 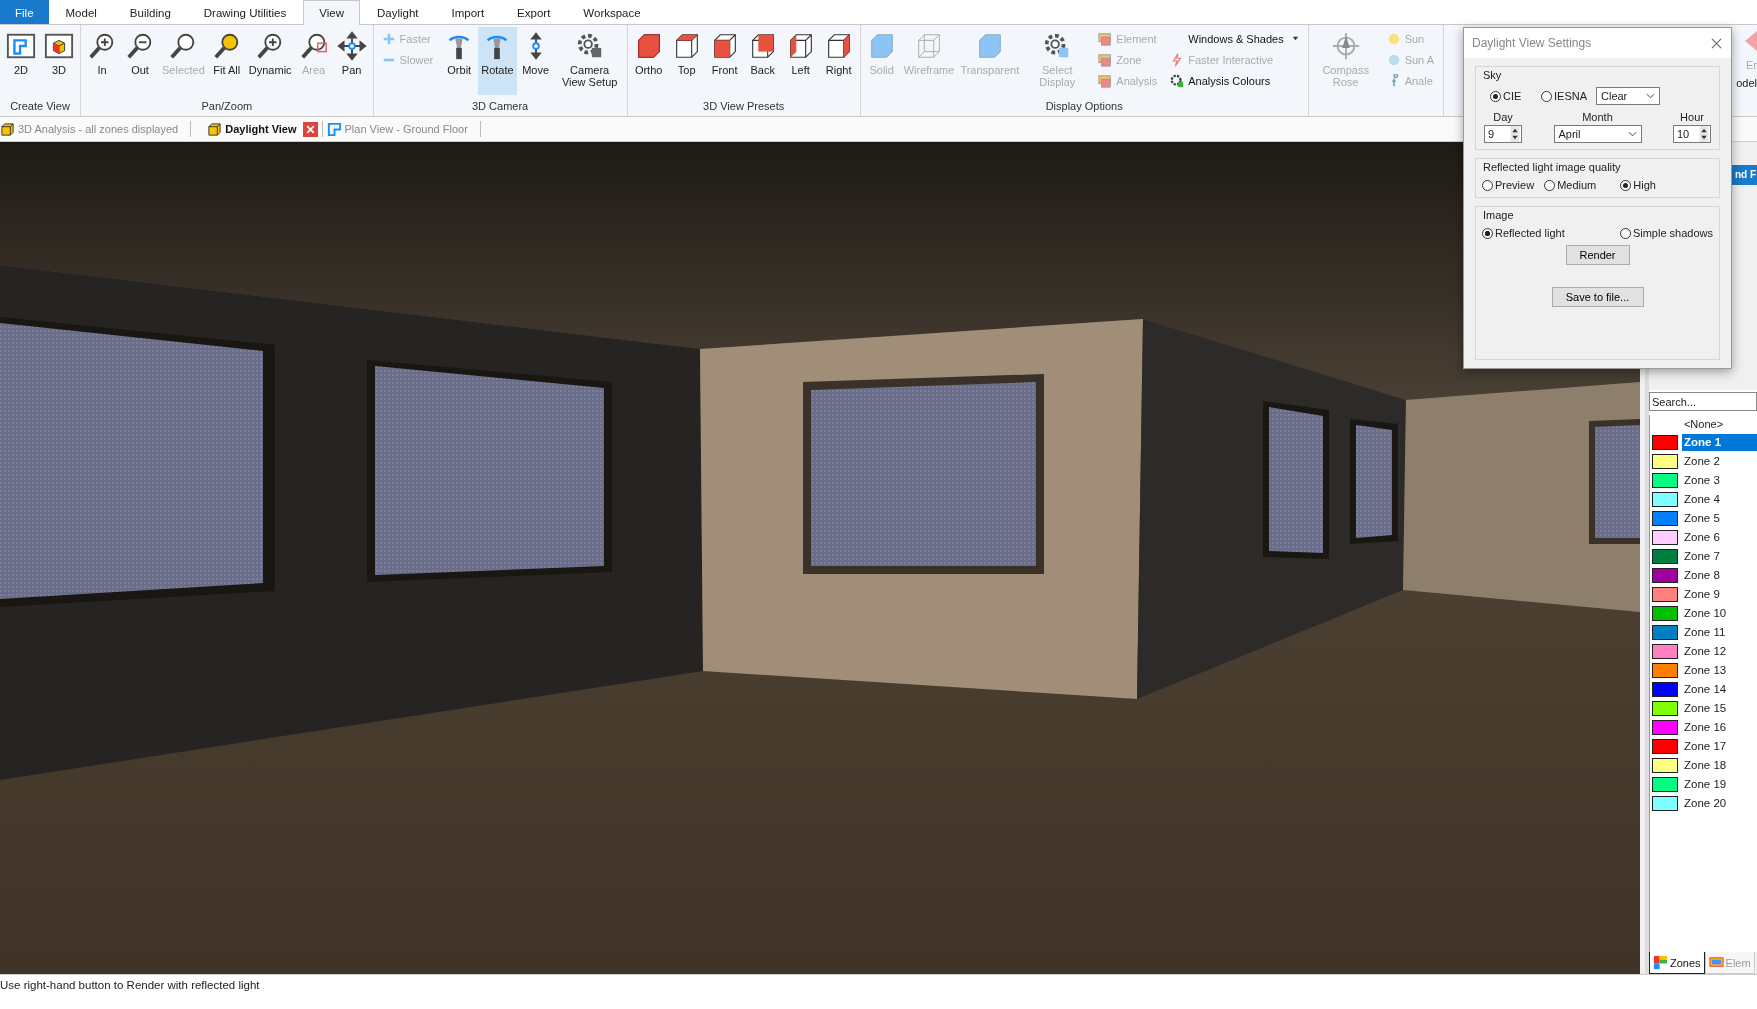 I want to click on zone-item: Zone 6, so click(x=1719, y=537).